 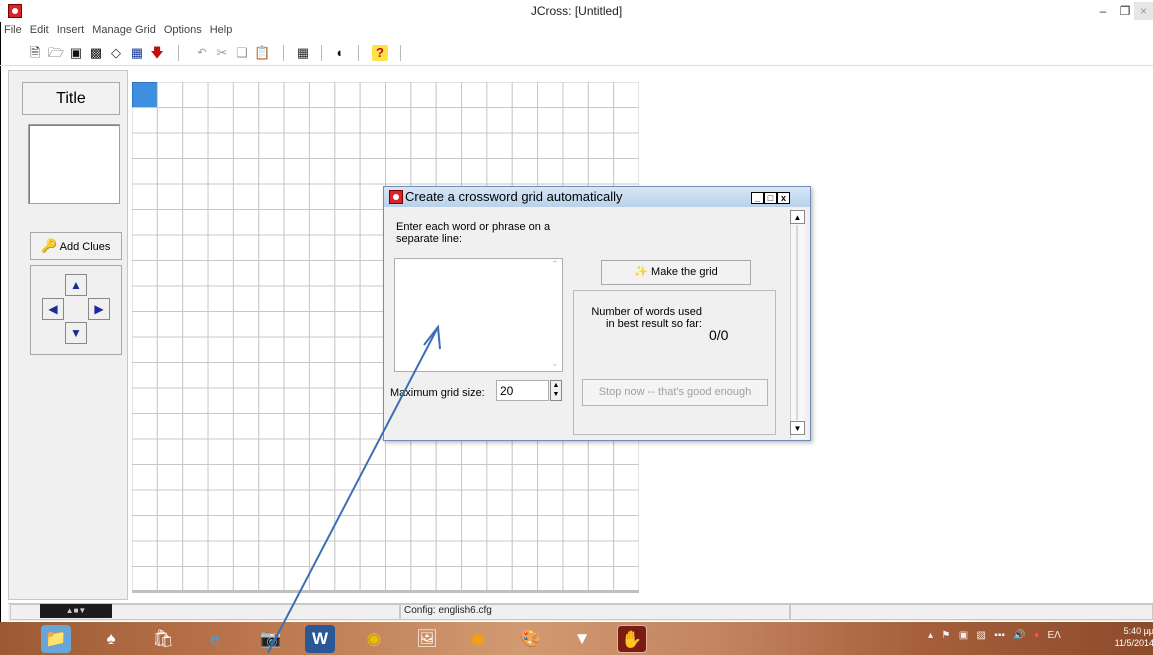 What do you see at coordinates (76, 53) in the screenshot?
I see `save-icon: ▣` at bounding box center [76, 53].